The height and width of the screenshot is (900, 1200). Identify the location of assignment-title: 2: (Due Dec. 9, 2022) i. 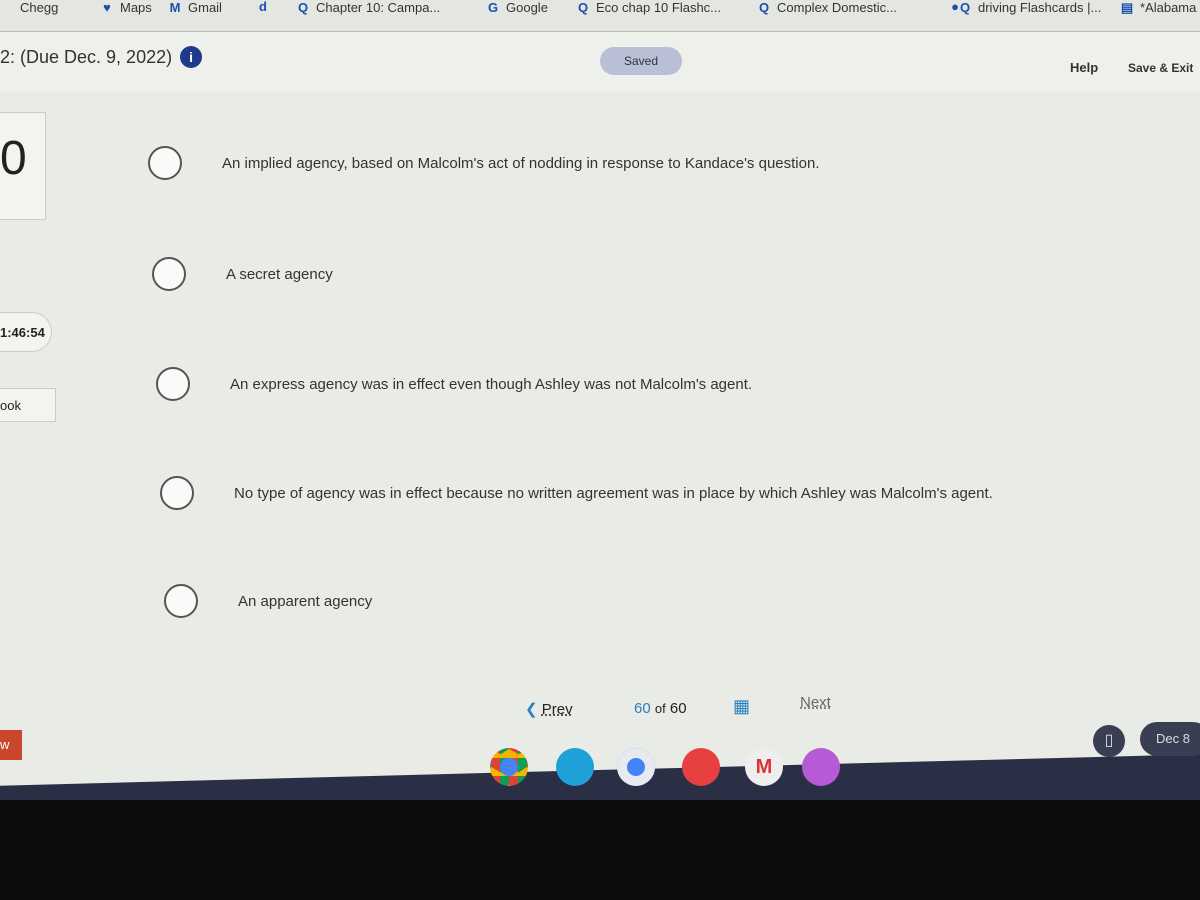
(101, 57).